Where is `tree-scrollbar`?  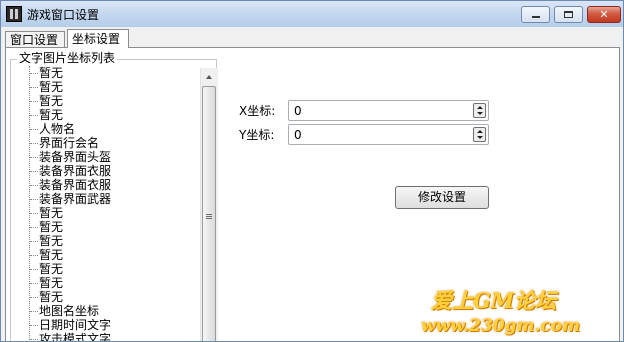
tree-scrollbar is located at coordinates (209, 204).